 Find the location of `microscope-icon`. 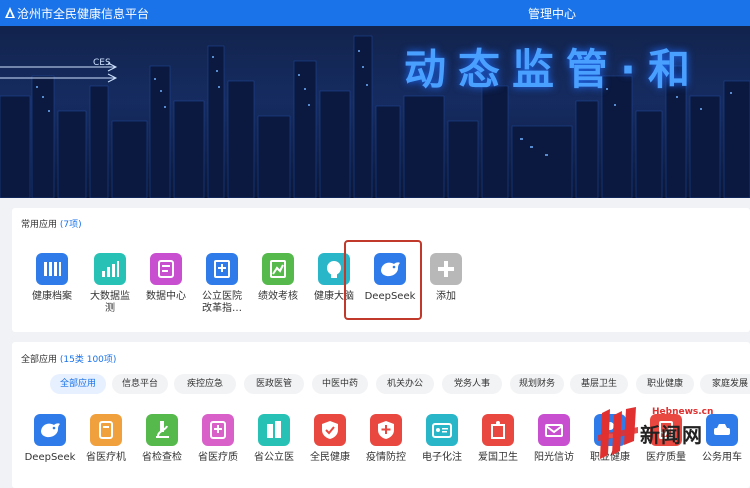

microscope-icon is located at coordinates (162, 430).